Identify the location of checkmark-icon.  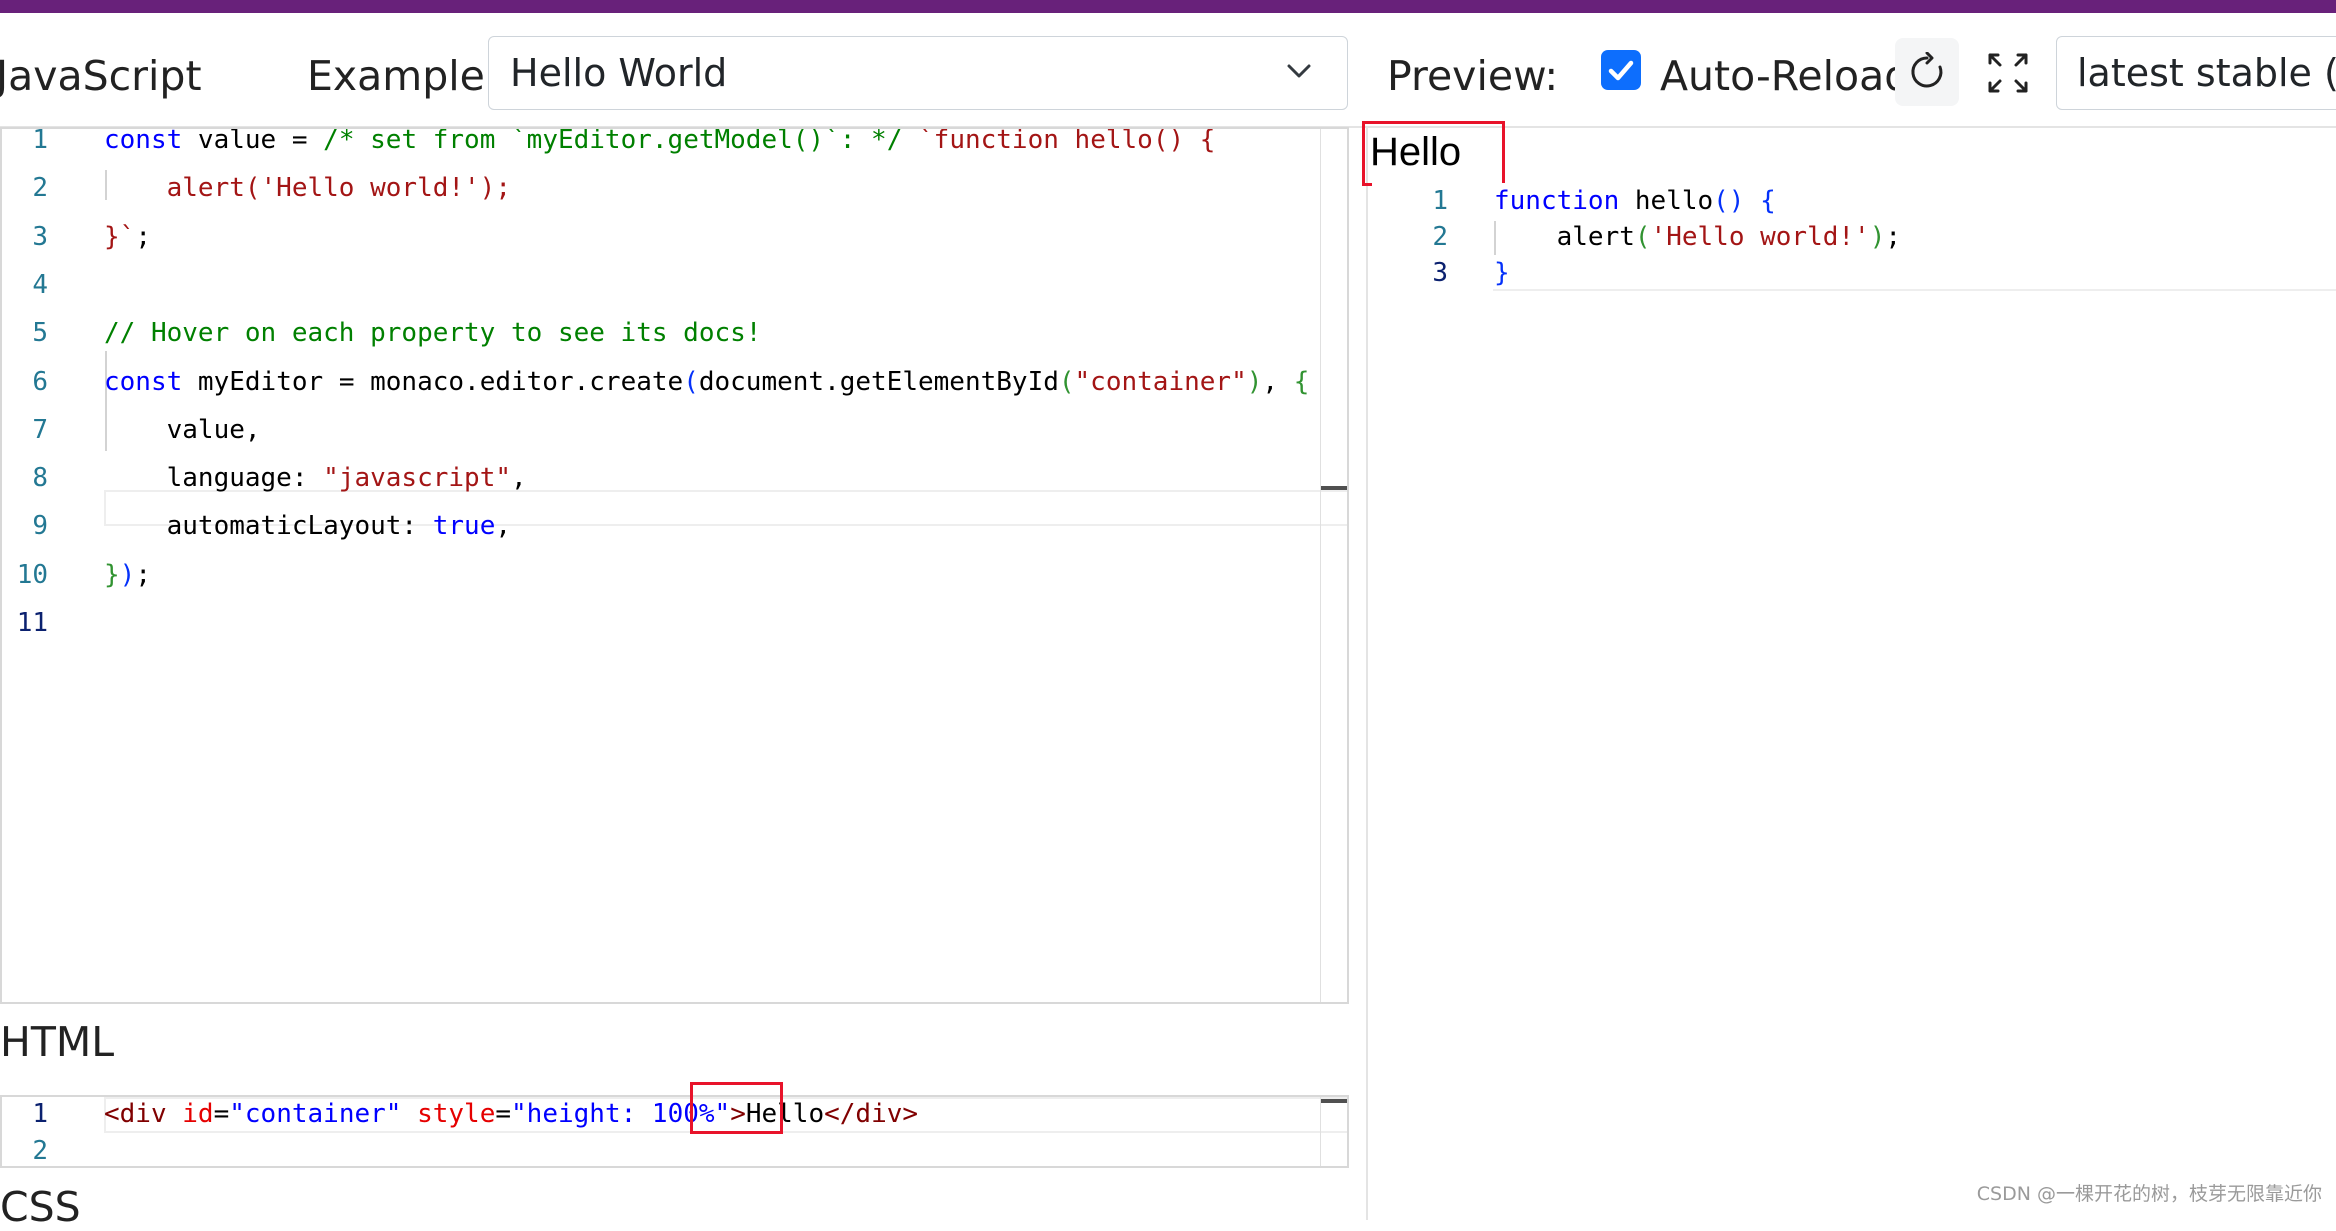
(1621, 70).